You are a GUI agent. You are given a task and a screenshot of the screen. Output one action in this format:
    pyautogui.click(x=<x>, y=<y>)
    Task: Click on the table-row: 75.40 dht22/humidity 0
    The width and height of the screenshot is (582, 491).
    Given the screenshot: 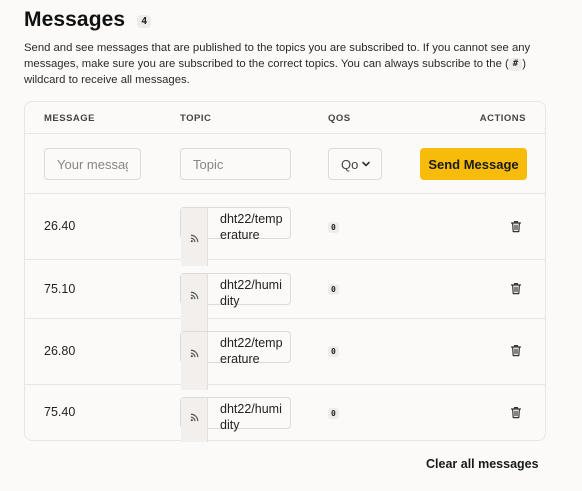 What is the action you would take?
    pyautogui.click(x=285, y=413)
    